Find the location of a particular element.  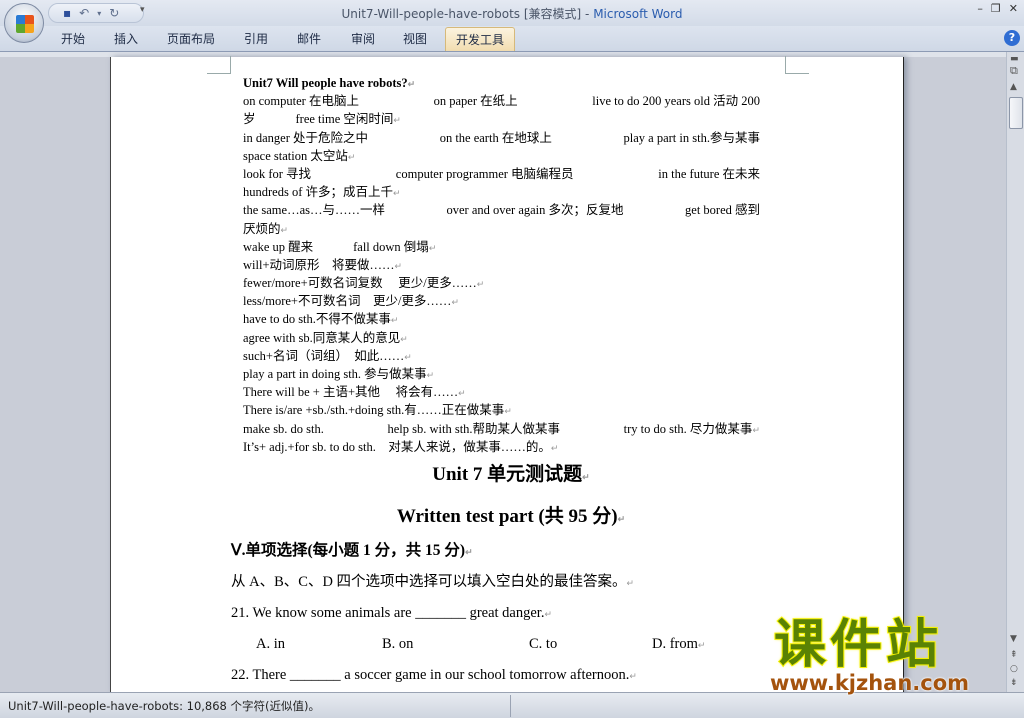

status-divider is located at coordinates (510, 706).